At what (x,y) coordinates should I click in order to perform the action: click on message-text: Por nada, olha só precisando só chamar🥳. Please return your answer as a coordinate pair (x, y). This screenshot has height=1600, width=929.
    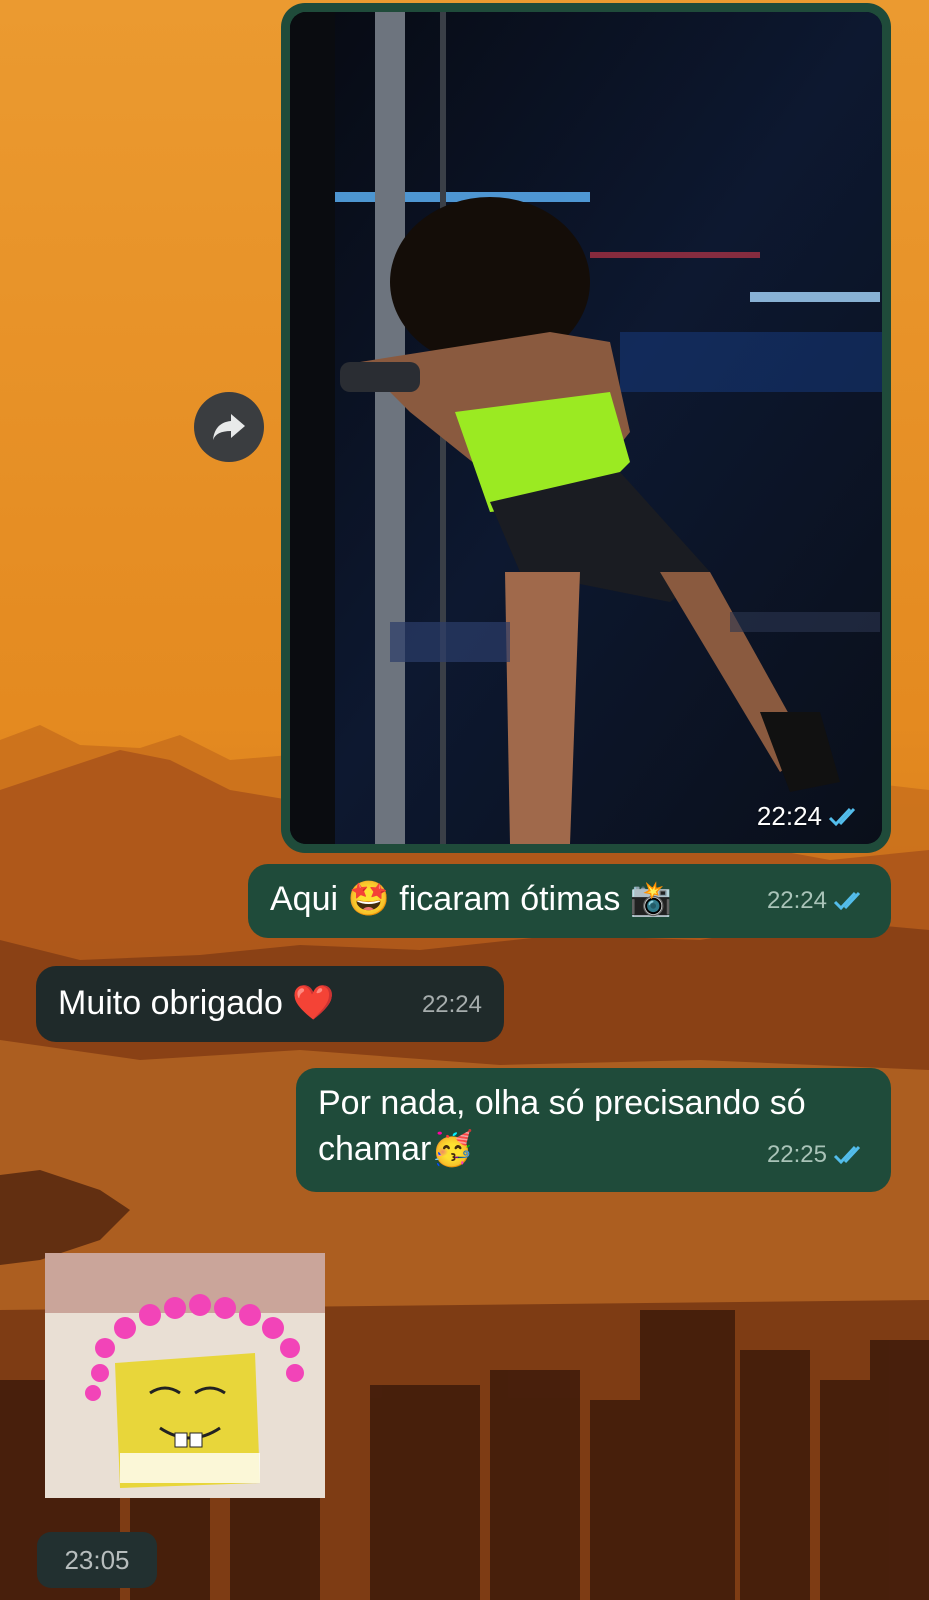
    Looking at the image, I should click on (562, 1126).